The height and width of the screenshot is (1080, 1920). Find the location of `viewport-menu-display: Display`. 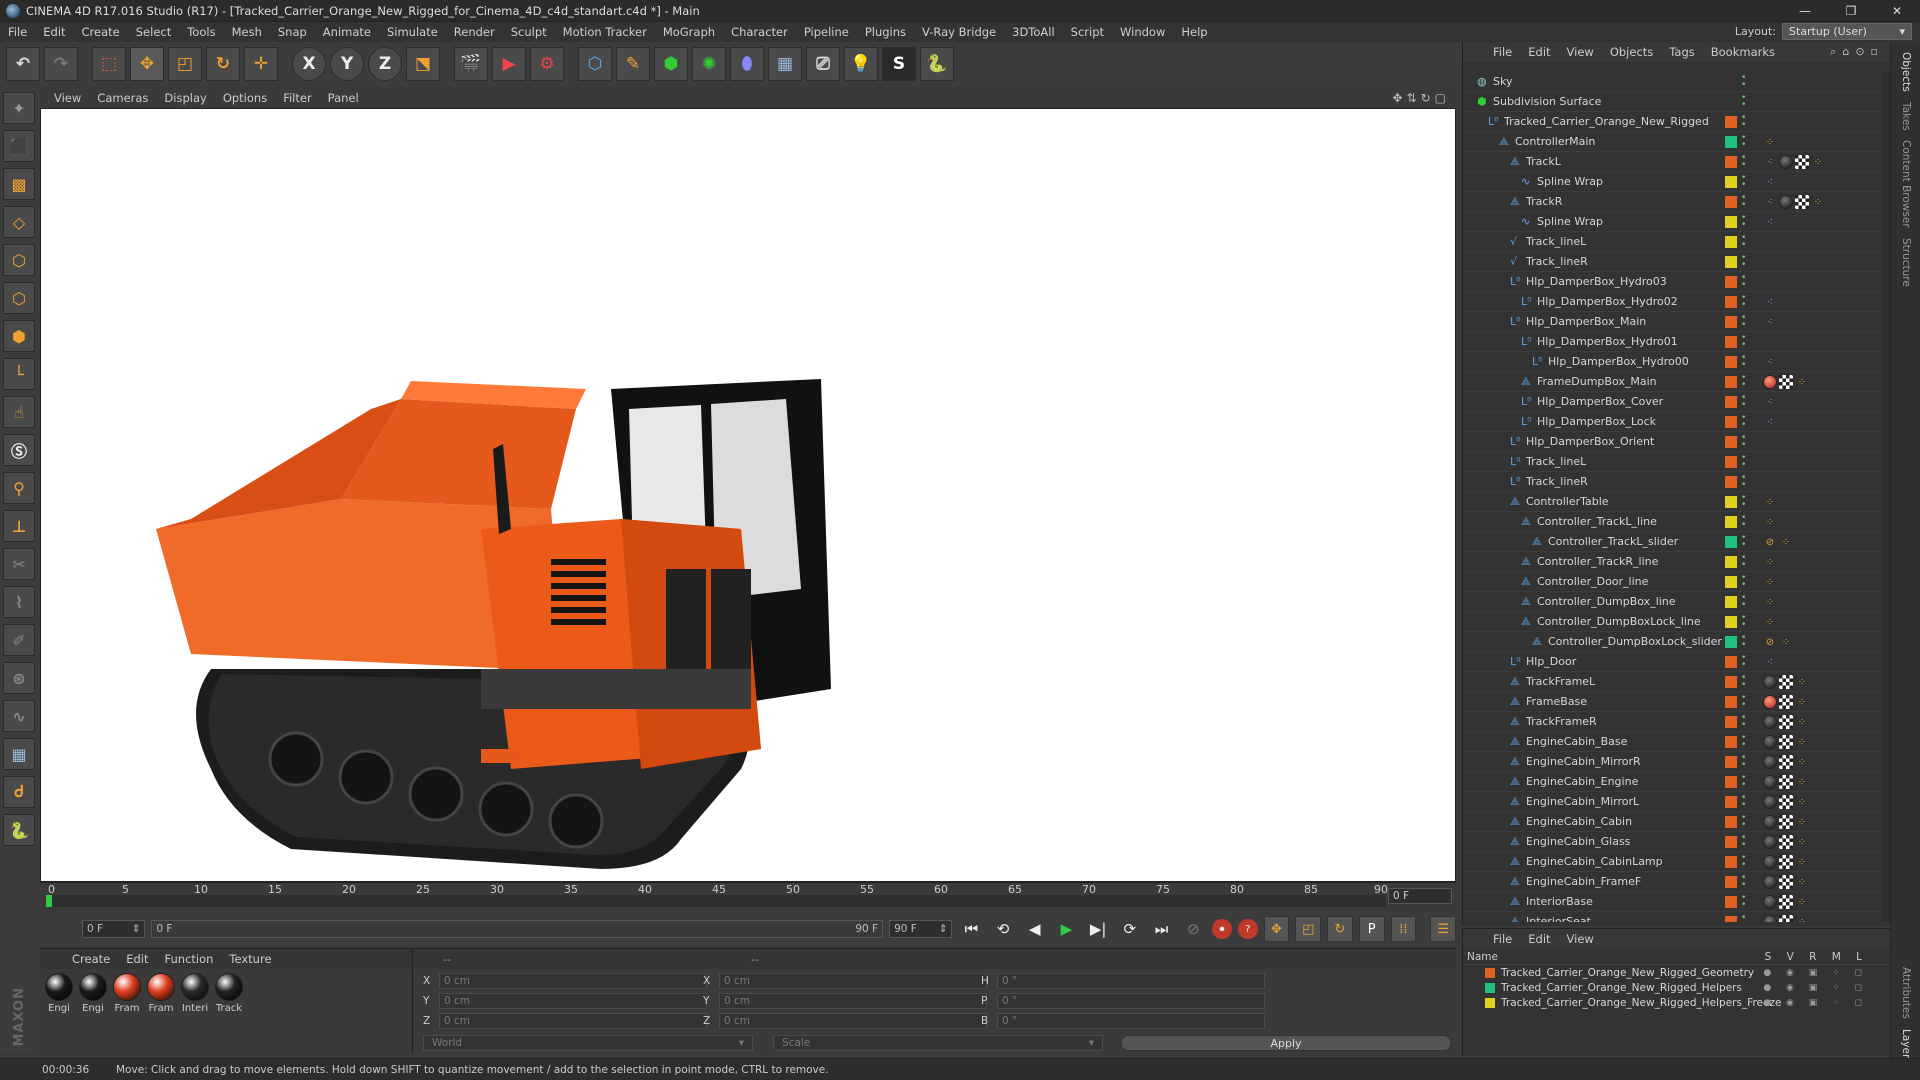

viewport-menu-display: Display is located at coordinates (185, 98).